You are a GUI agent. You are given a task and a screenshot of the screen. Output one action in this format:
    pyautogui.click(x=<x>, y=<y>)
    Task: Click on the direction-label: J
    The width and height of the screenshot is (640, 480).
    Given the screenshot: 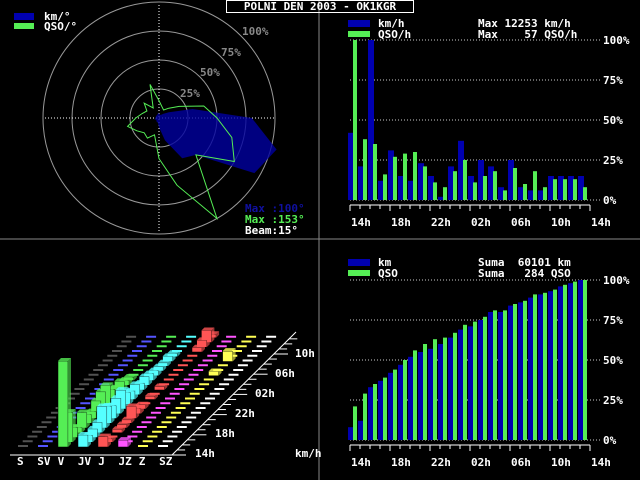 What is the action you would take?
    pyautogui.click(x=101, y=461)
    